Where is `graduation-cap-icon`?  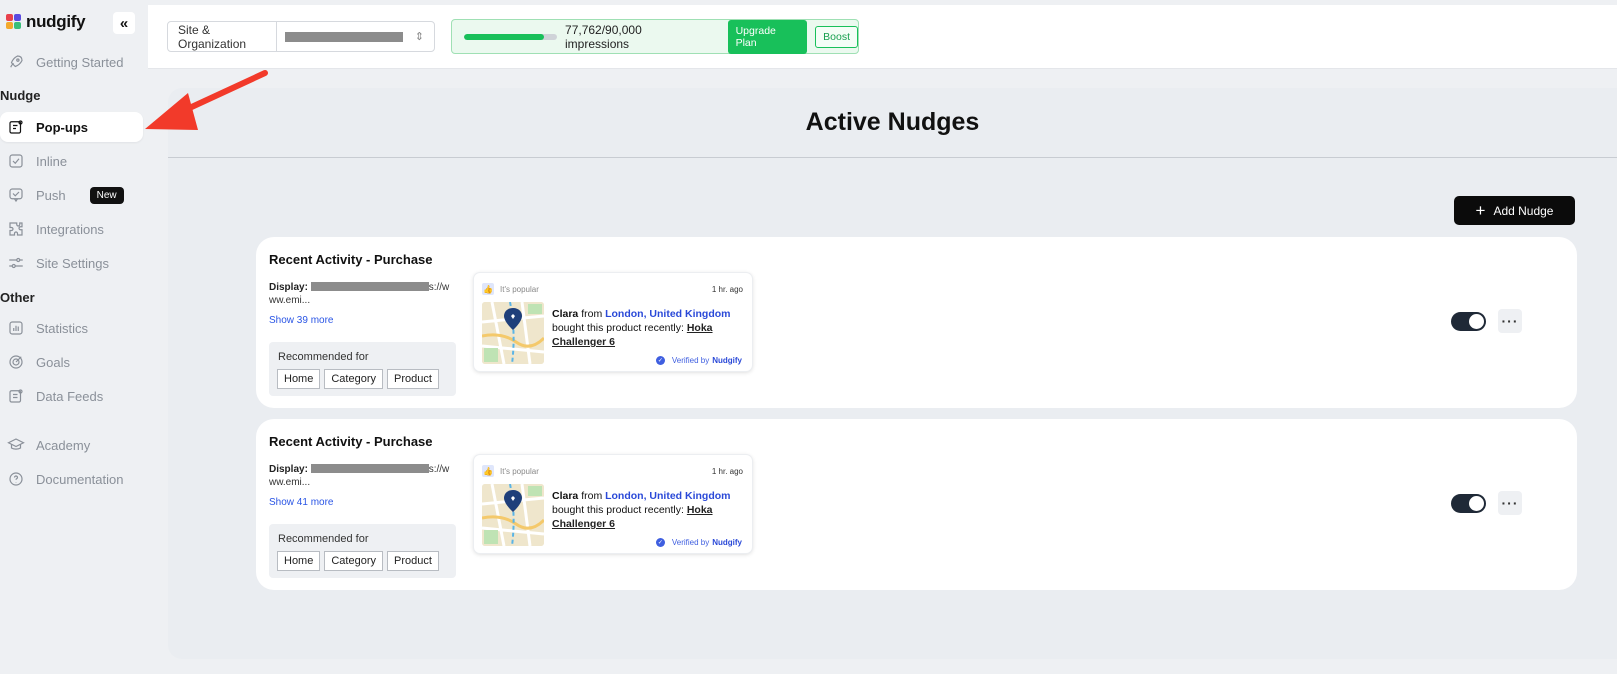
graduation-cap-icon is located at coordinates (16, 445).